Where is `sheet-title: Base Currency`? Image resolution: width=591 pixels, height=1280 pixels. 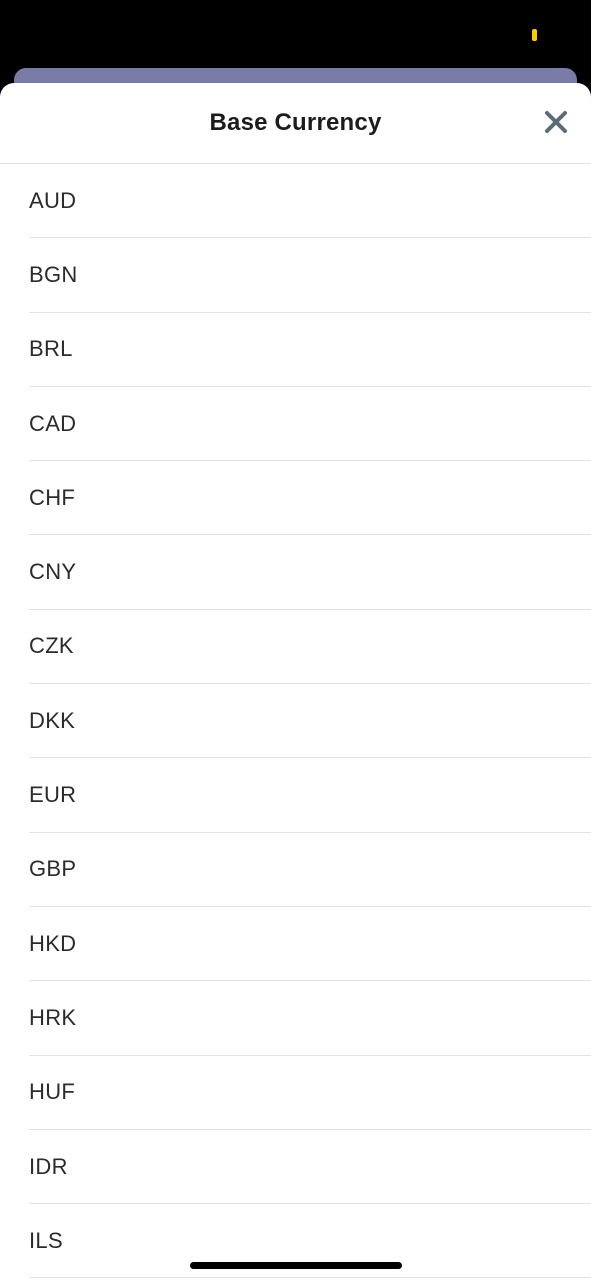
sheet-title: Base Currency is located at coordinates (295, 122).